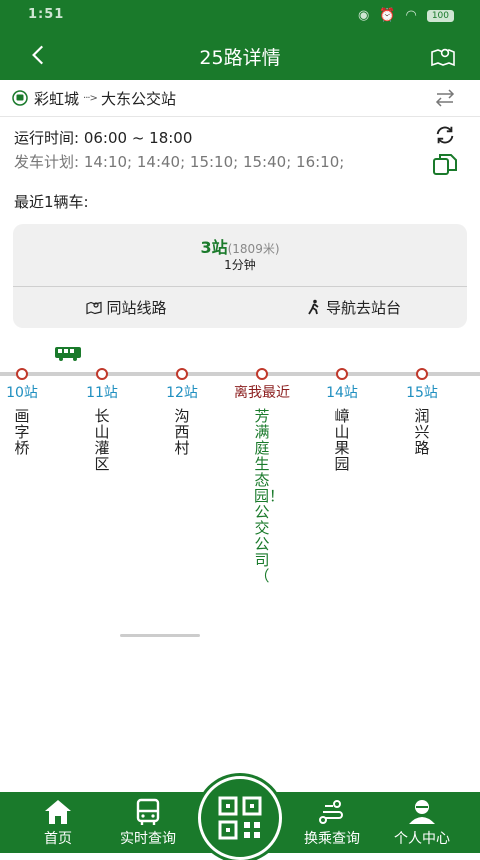 Image resolution: width=480 pixels, height=860 pixels. What do you see at coordinates (445, 135) in the screenshot?
I see `refresh-icon` at bounding box center [445, 135].